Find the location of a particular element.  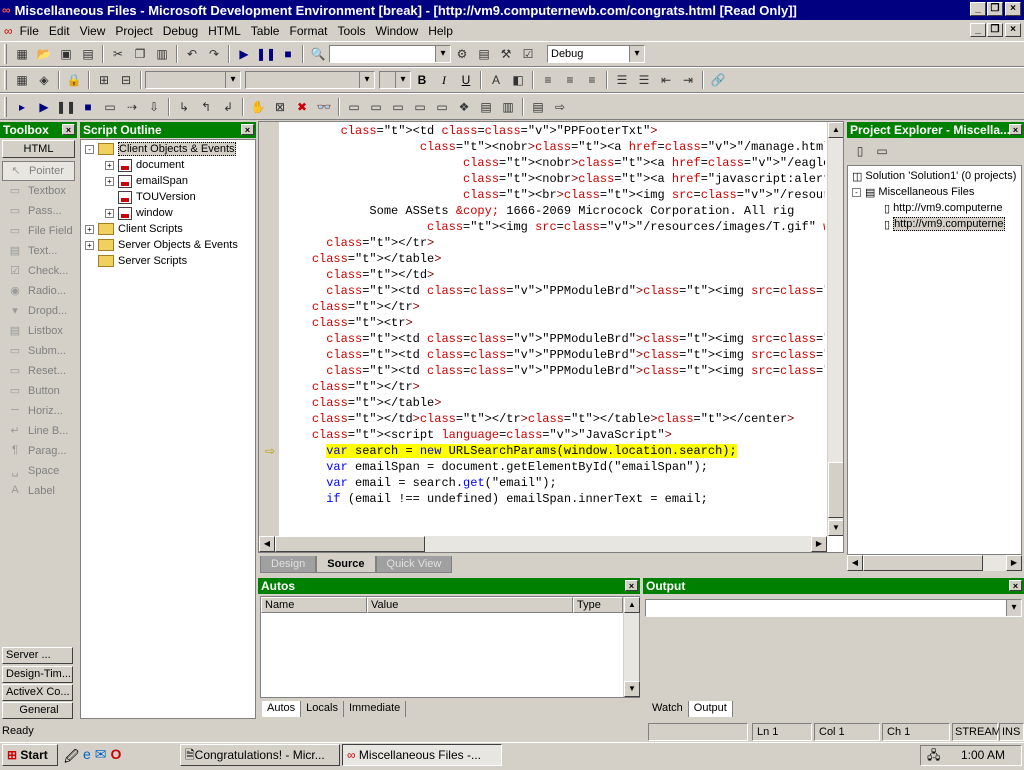

toolbox-item-listbox: ▤ Listbox is located at coordinates (38, 331).